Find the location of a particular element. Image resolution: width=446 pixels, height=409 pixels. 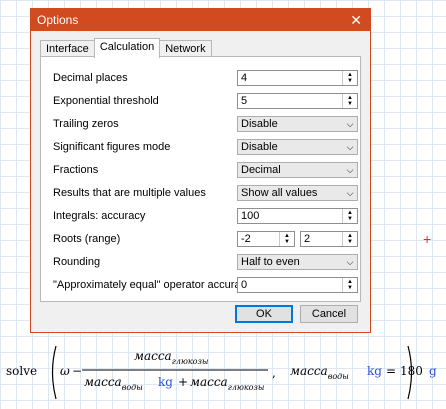

roots-min-spinner: -2 ▲ ▼ is located at coordinates (266, 239).